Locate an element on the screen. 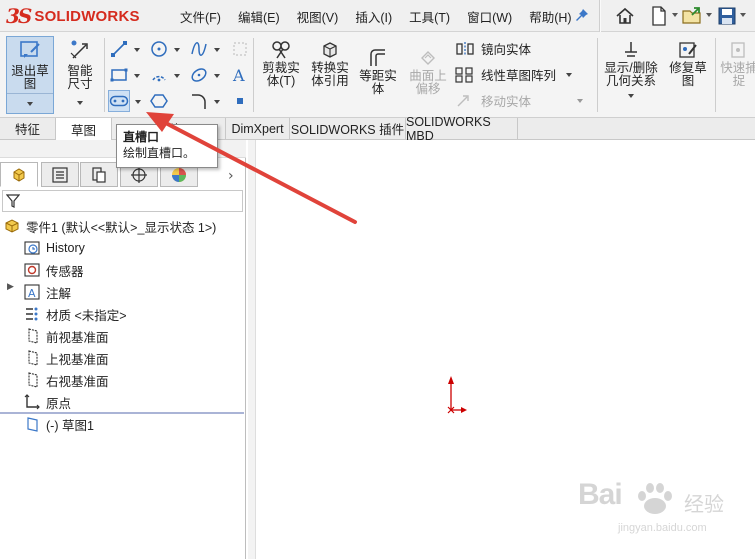 Image resolution: width=755 pixels, height=559 pixels. sensor-icon is located at coordinates (32, 270).